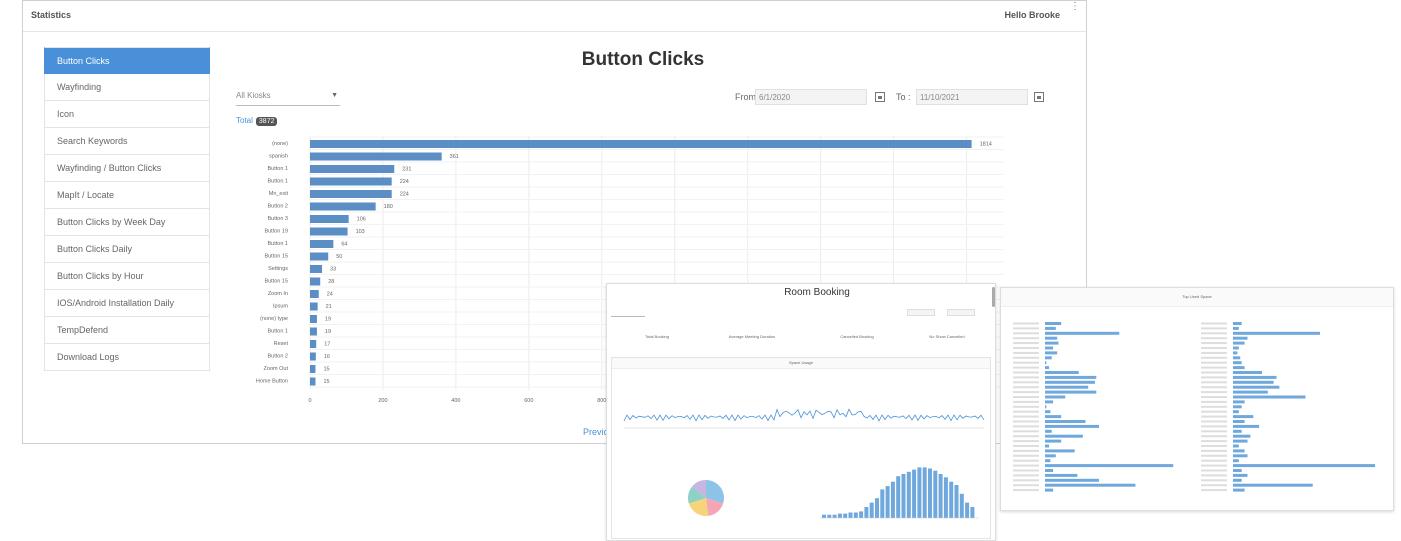 The width and height of the screenshot is (1401, 541). I want to click on rb-scrollbar, so click(993, 297).